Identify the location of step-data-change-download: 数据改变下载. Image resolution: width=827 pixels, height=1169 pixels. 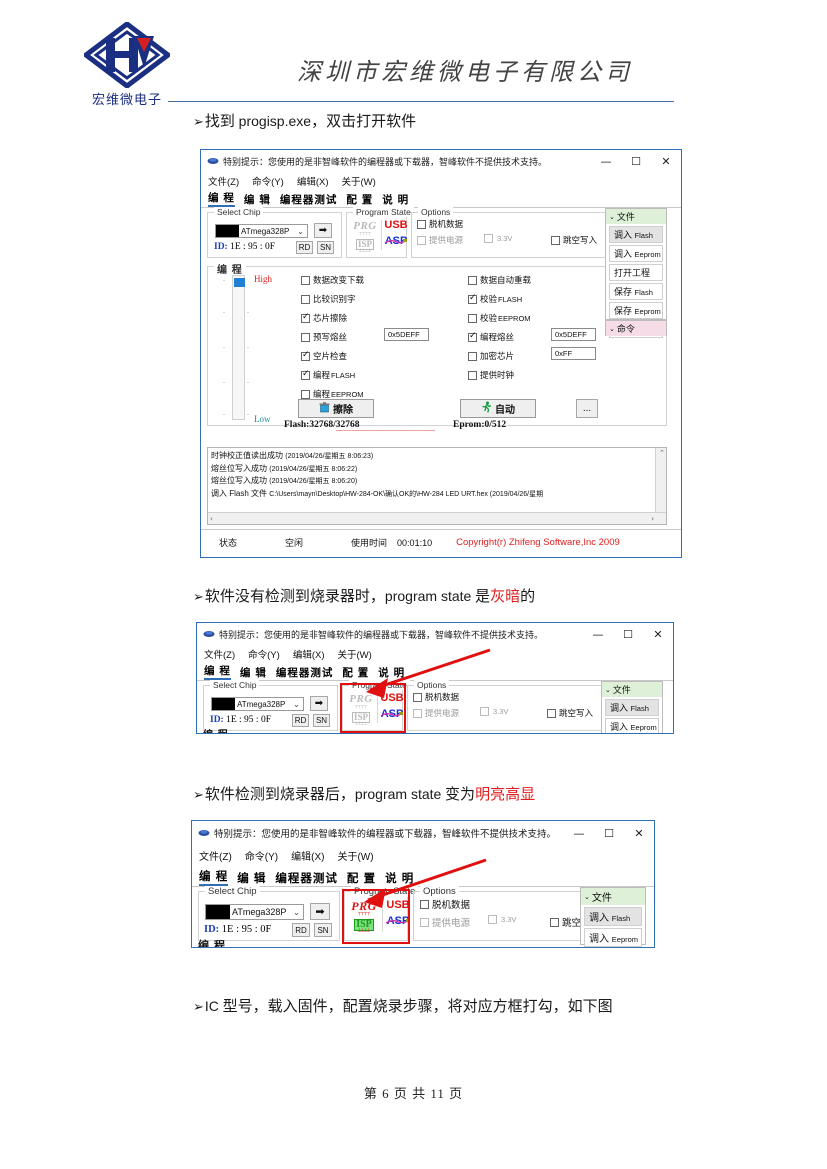
(332, 280).